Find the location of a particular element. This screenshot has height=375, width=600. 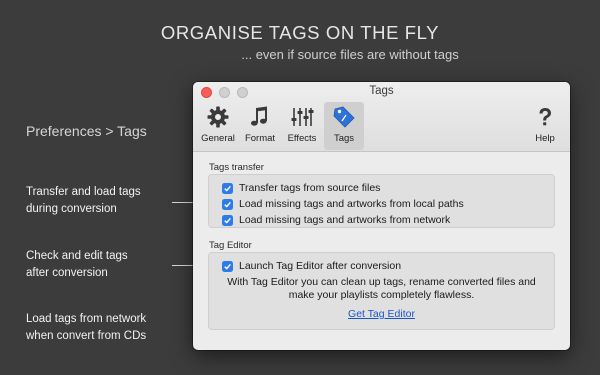

tab-format: Format is located at coordinates (260, 126).